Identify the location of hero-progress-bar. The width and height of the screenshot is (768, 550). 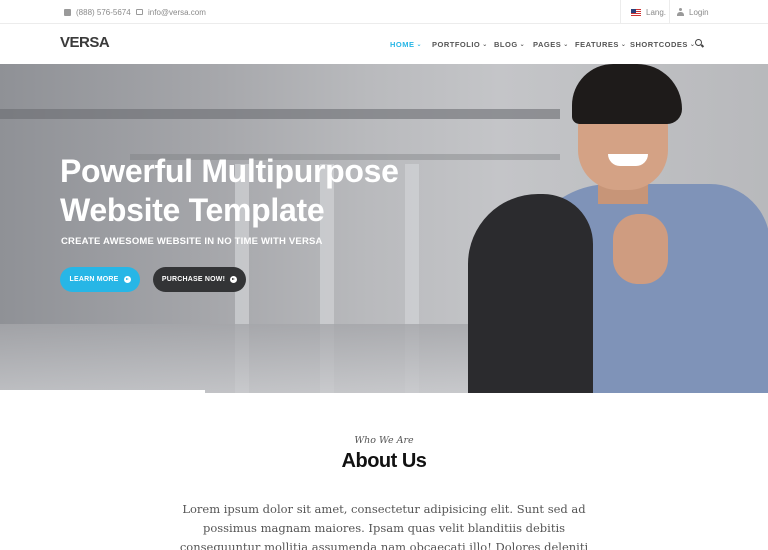
(102, 391).